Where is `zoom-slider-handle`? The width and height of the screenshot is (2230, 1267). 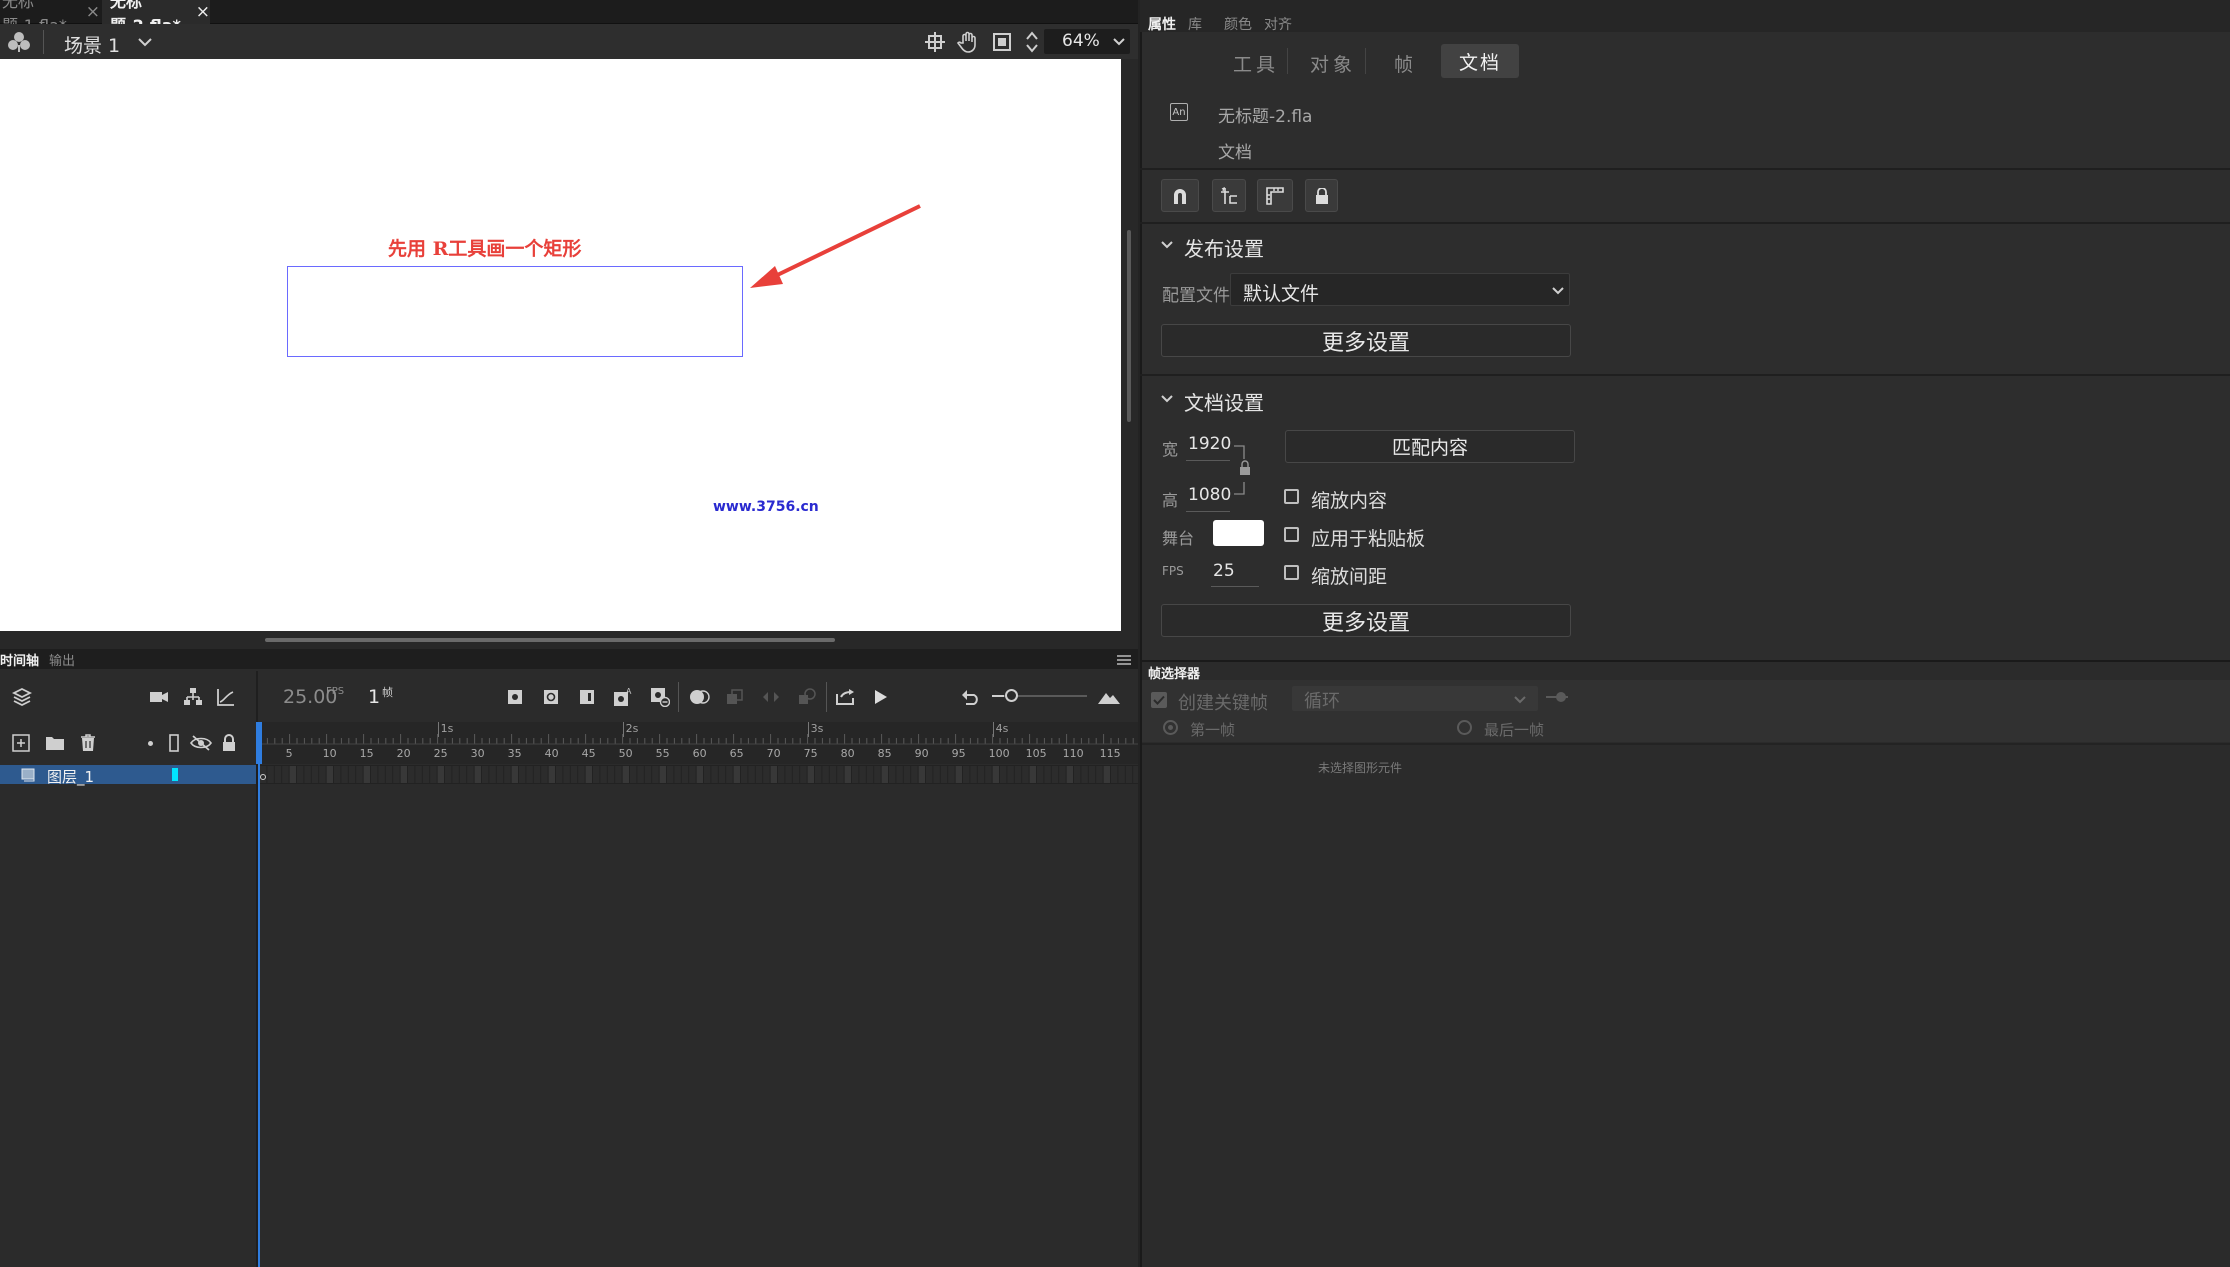 zoom-slider-handle is located at coordinates (1011, 695).